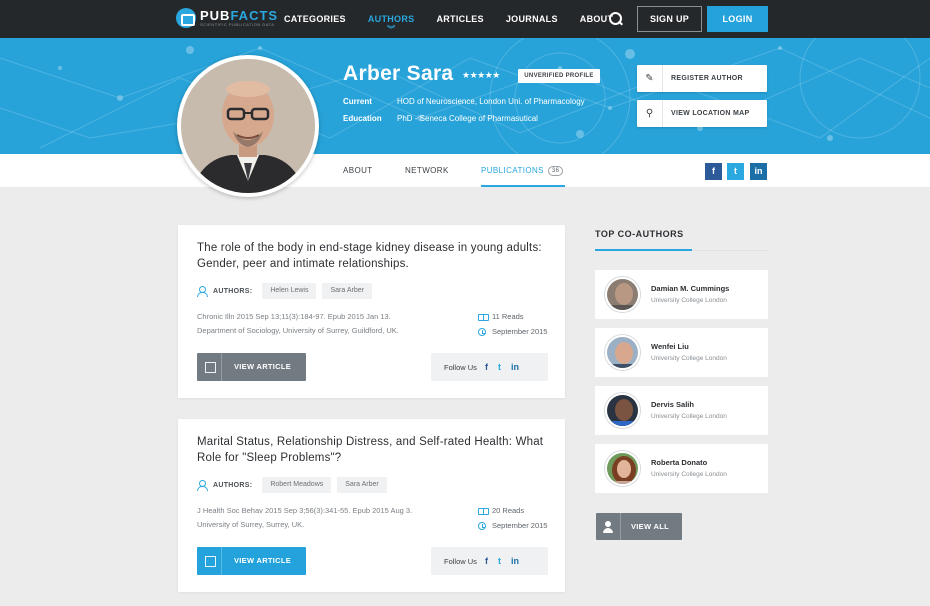  What do you see at coordinates (362, 118) in the screenshot?
I see `education-label: Education` at bounding box center [362, 118].